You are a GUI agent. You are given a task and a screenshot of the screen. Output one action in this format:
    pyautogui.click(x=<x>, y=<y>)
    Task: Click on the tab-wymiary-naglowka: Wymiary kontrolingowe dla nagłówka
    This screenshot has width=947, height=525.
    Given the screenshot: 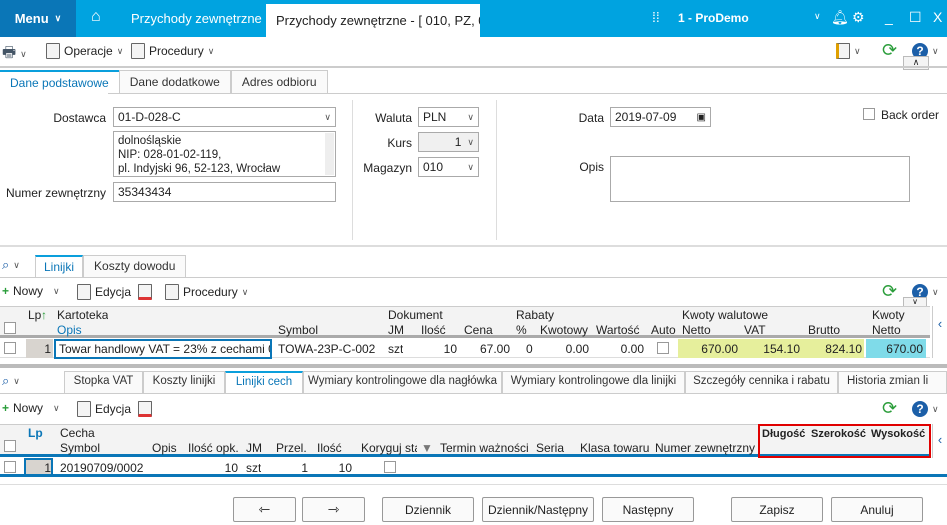 What is the action you would take?
    pyautogui.click(x=402, y=382)
    